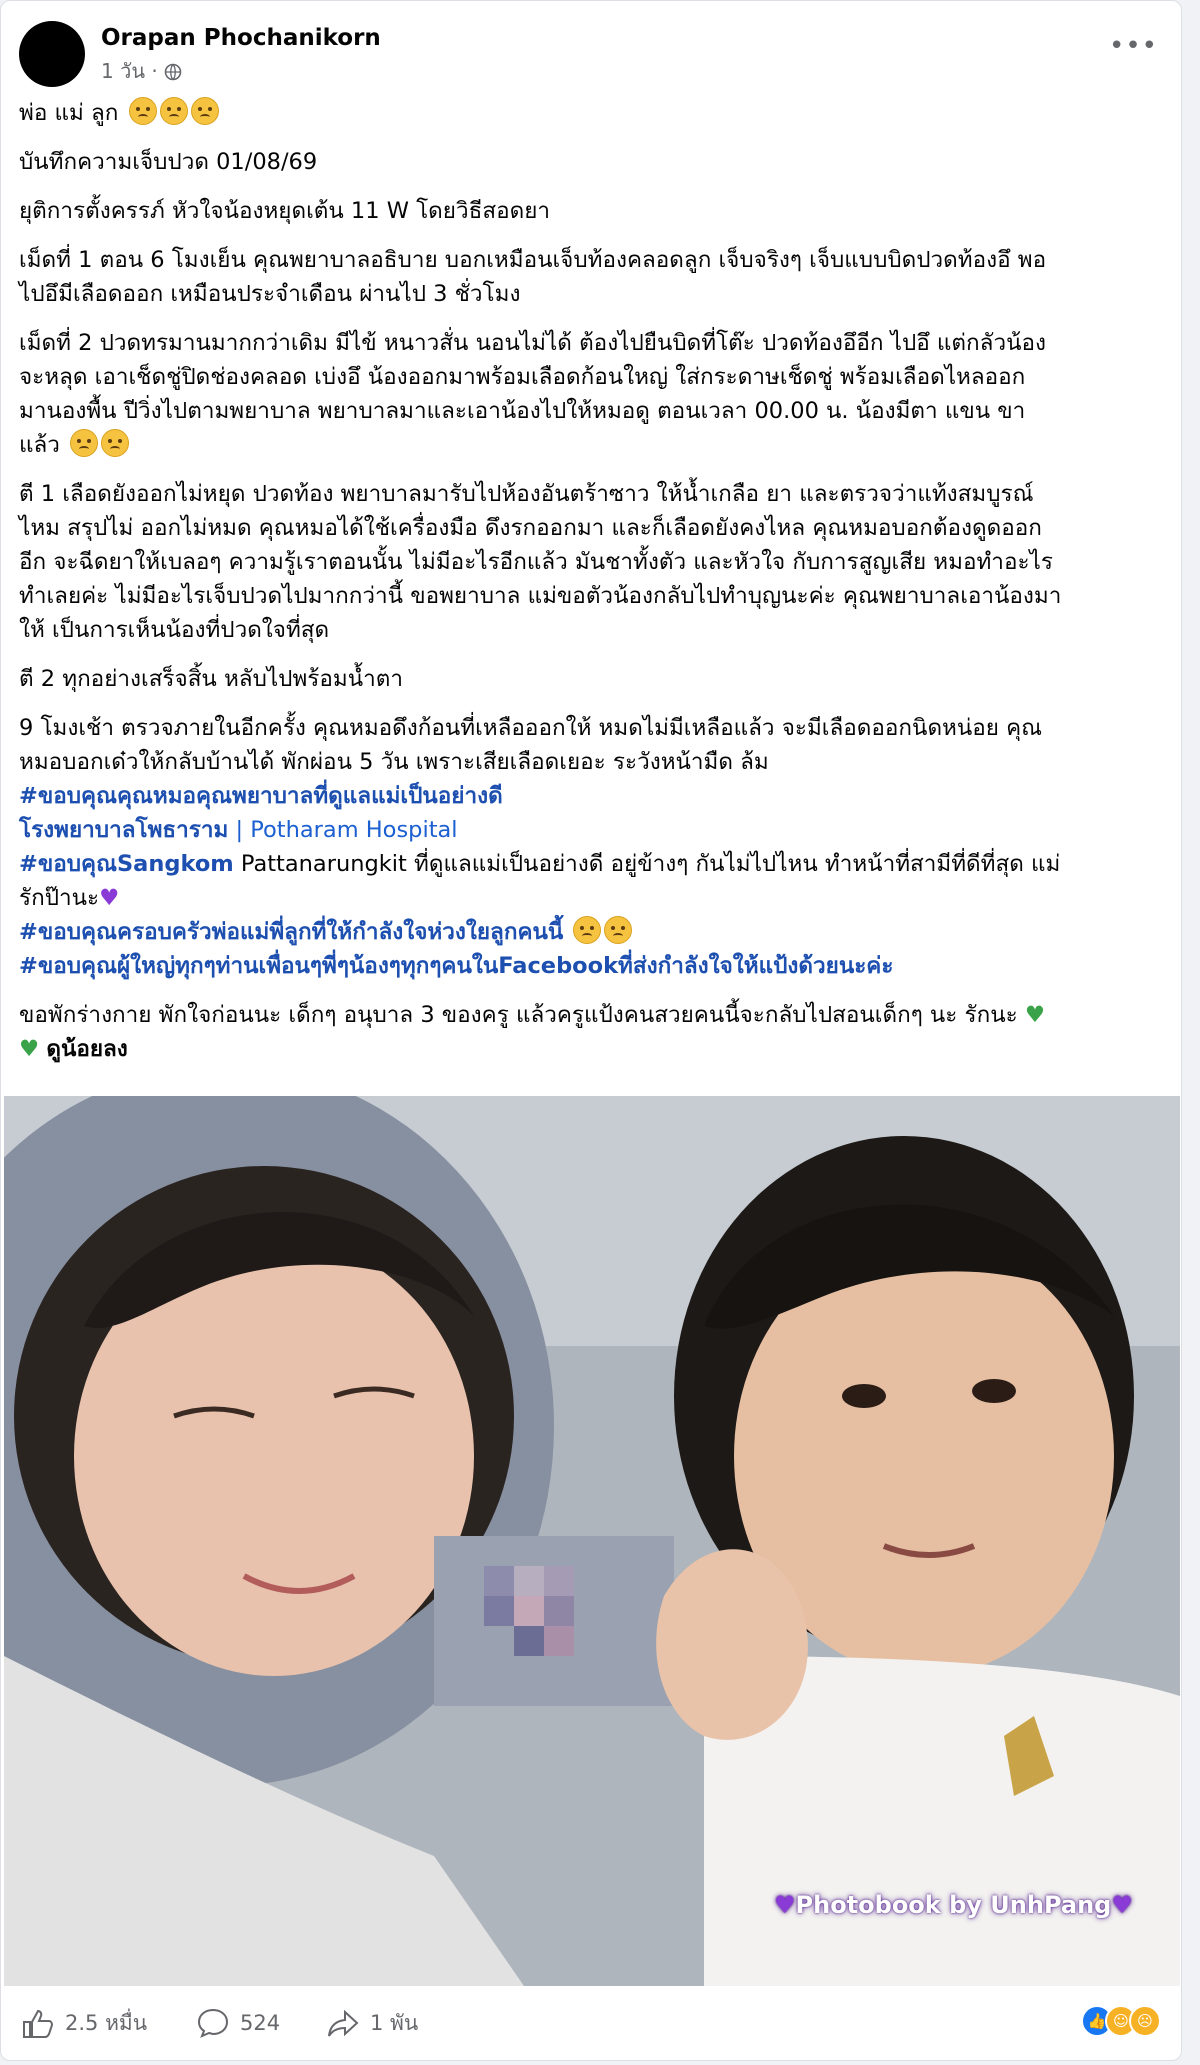  I want to click on share-button: 1 พัน, so click(372, 2023).